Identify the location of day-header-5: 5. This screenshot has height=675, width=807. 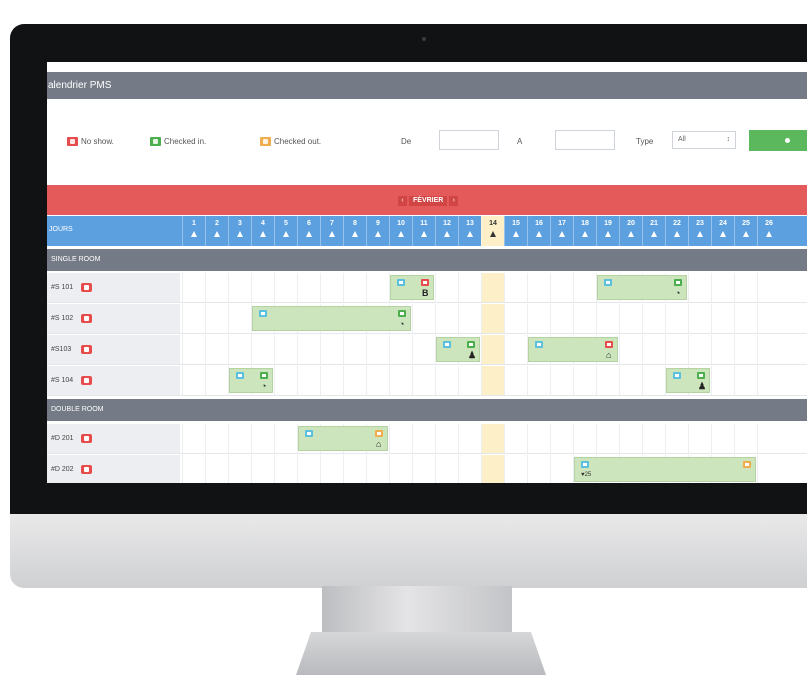
(285, 231).